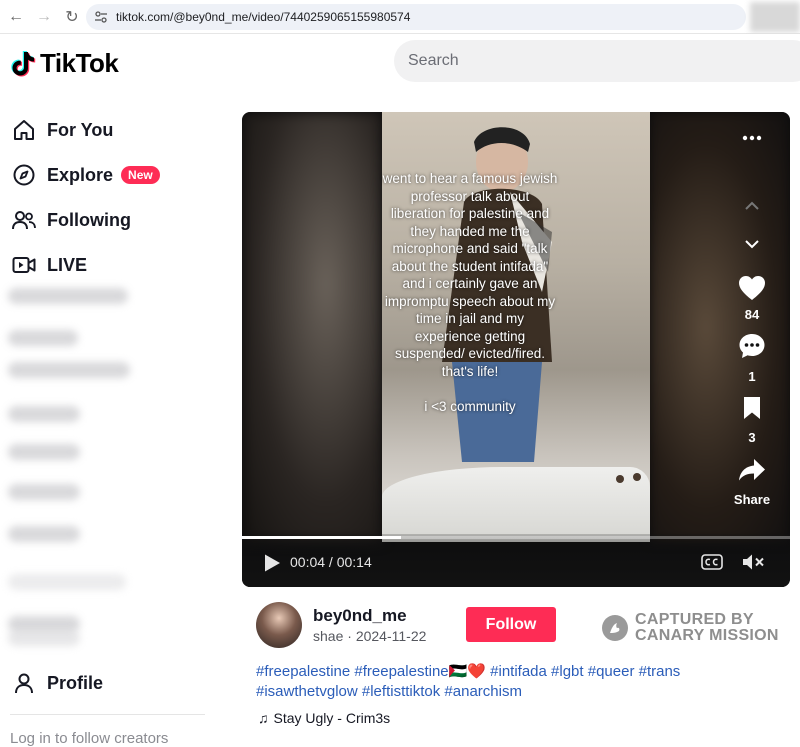 Image resolution: width=800 pixels, height=747 pixels. Describe the element at coordinates (752, 346) in the screenshot. I see `comment-icon` at that location.